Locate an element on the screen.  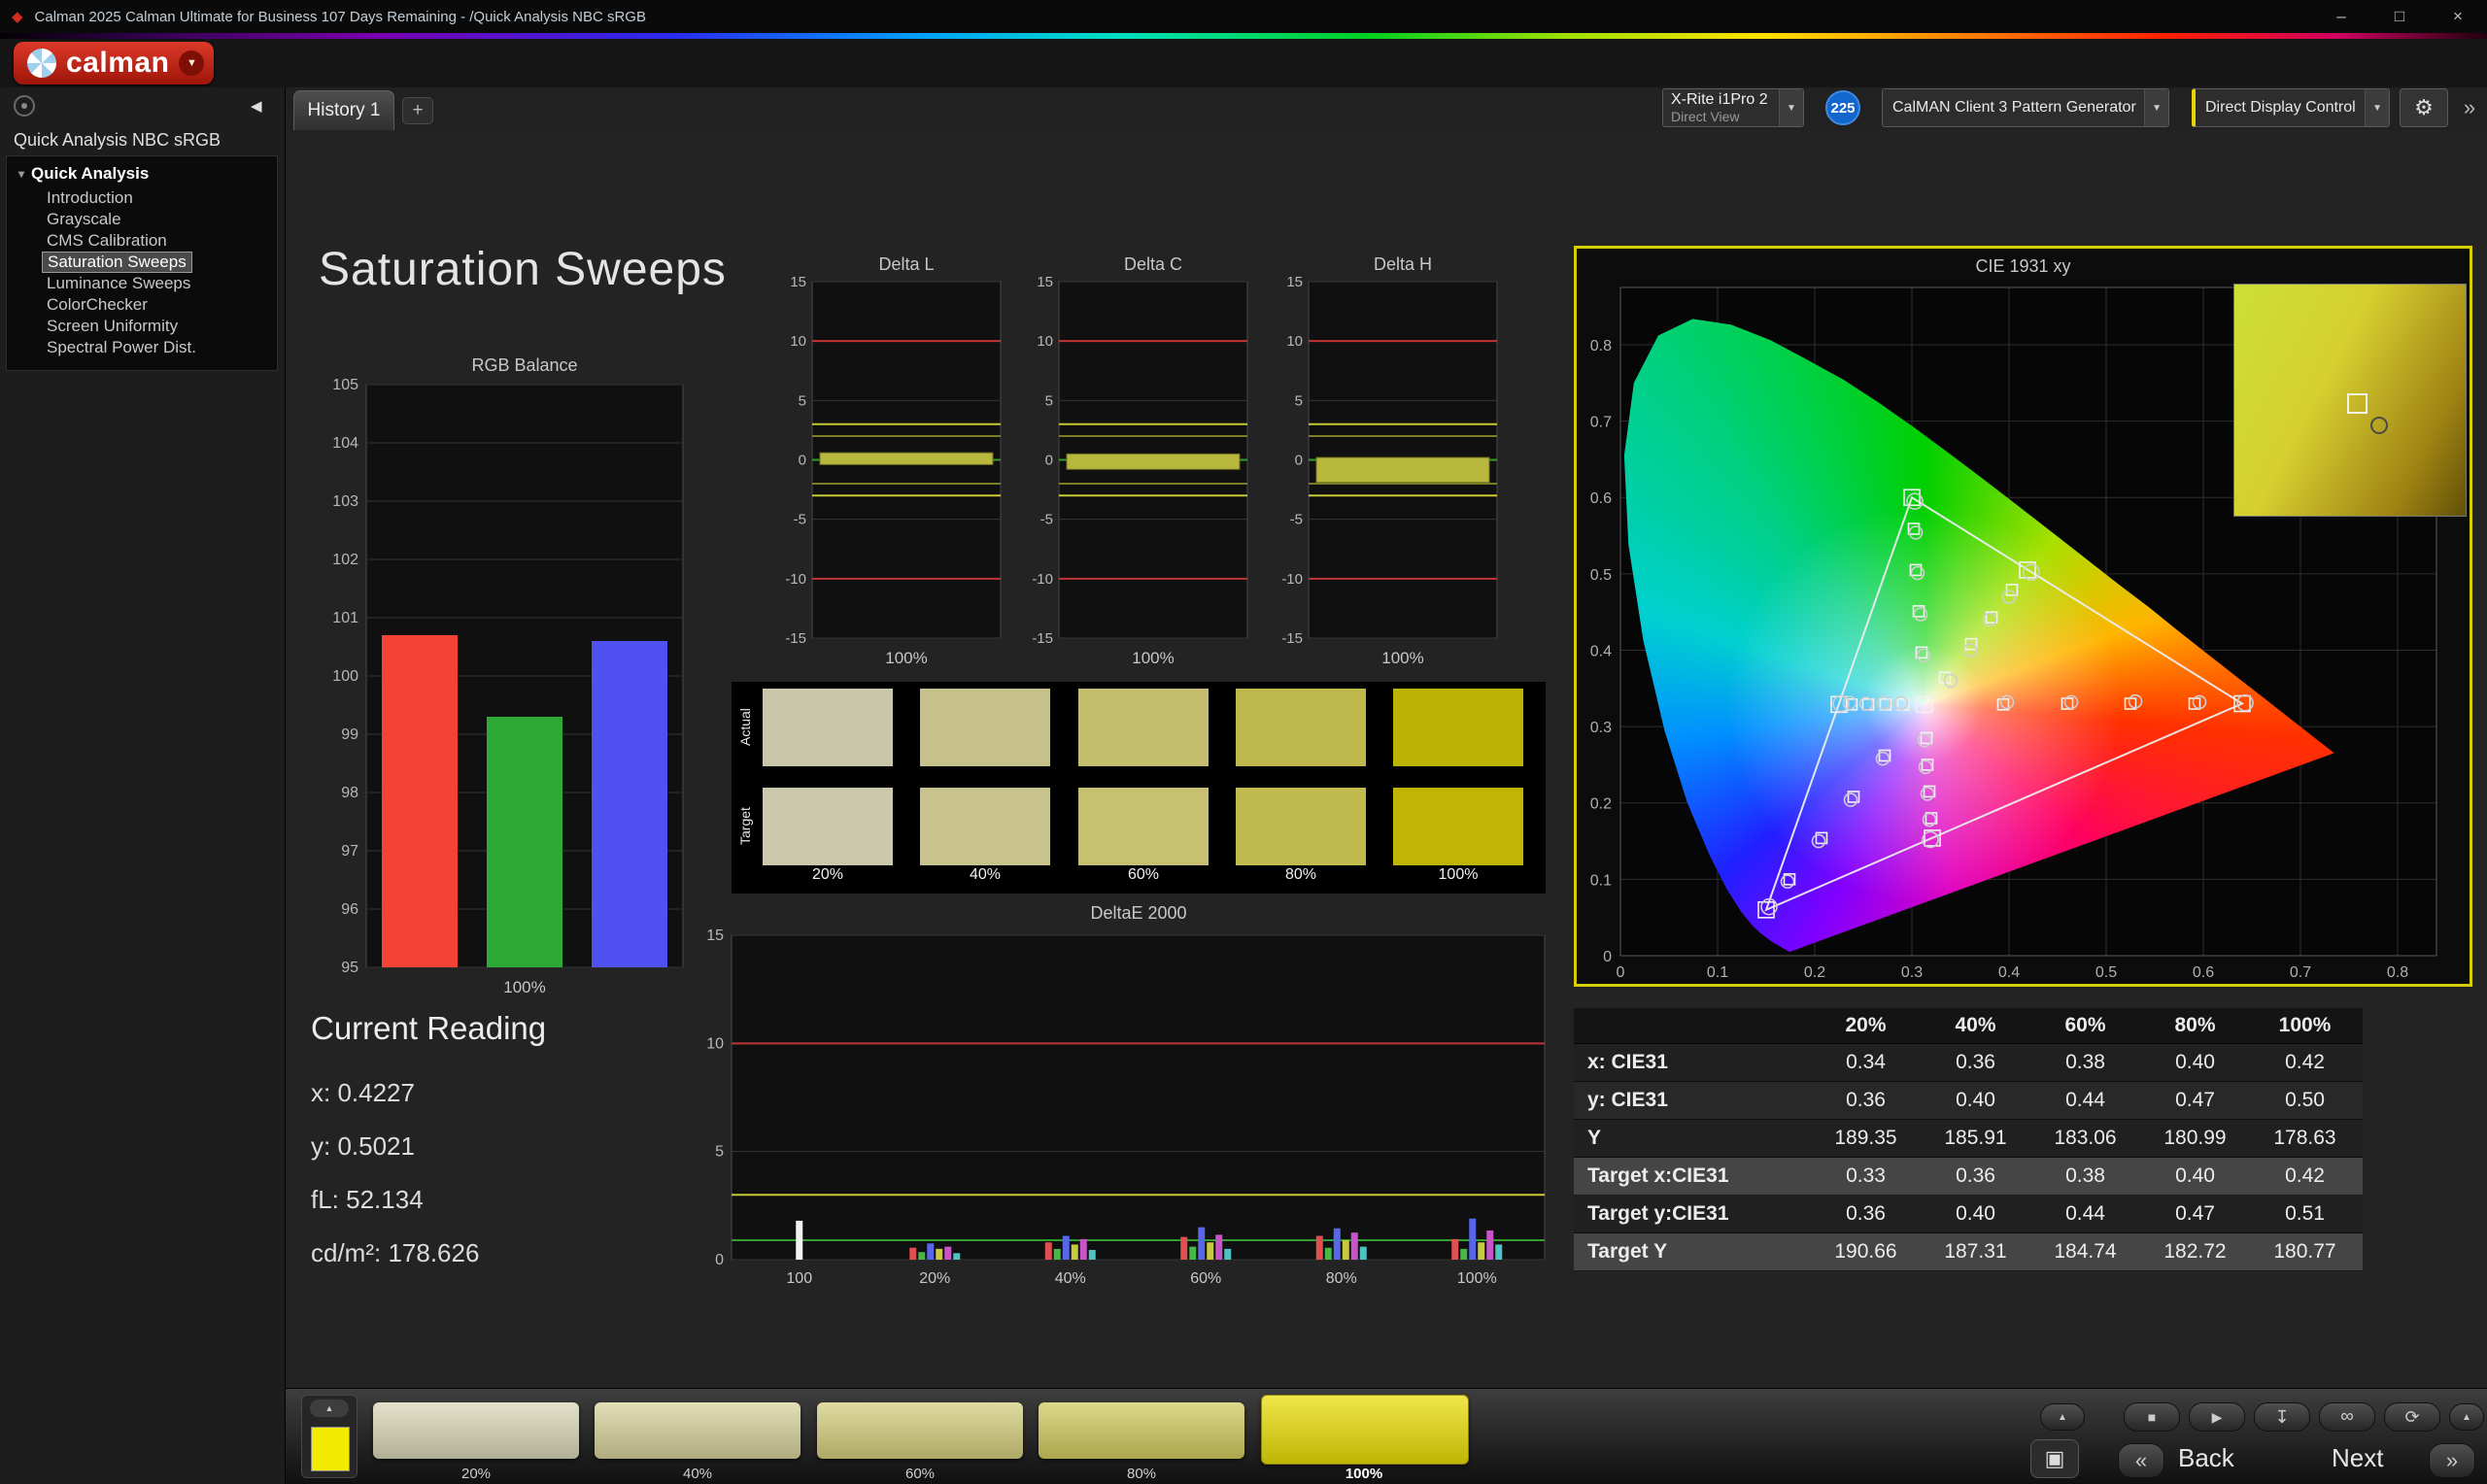
pattern-generator-dropdown: CalMAN Client 3 Pattern Generator ▼ is located at coordinates (2025, 108).